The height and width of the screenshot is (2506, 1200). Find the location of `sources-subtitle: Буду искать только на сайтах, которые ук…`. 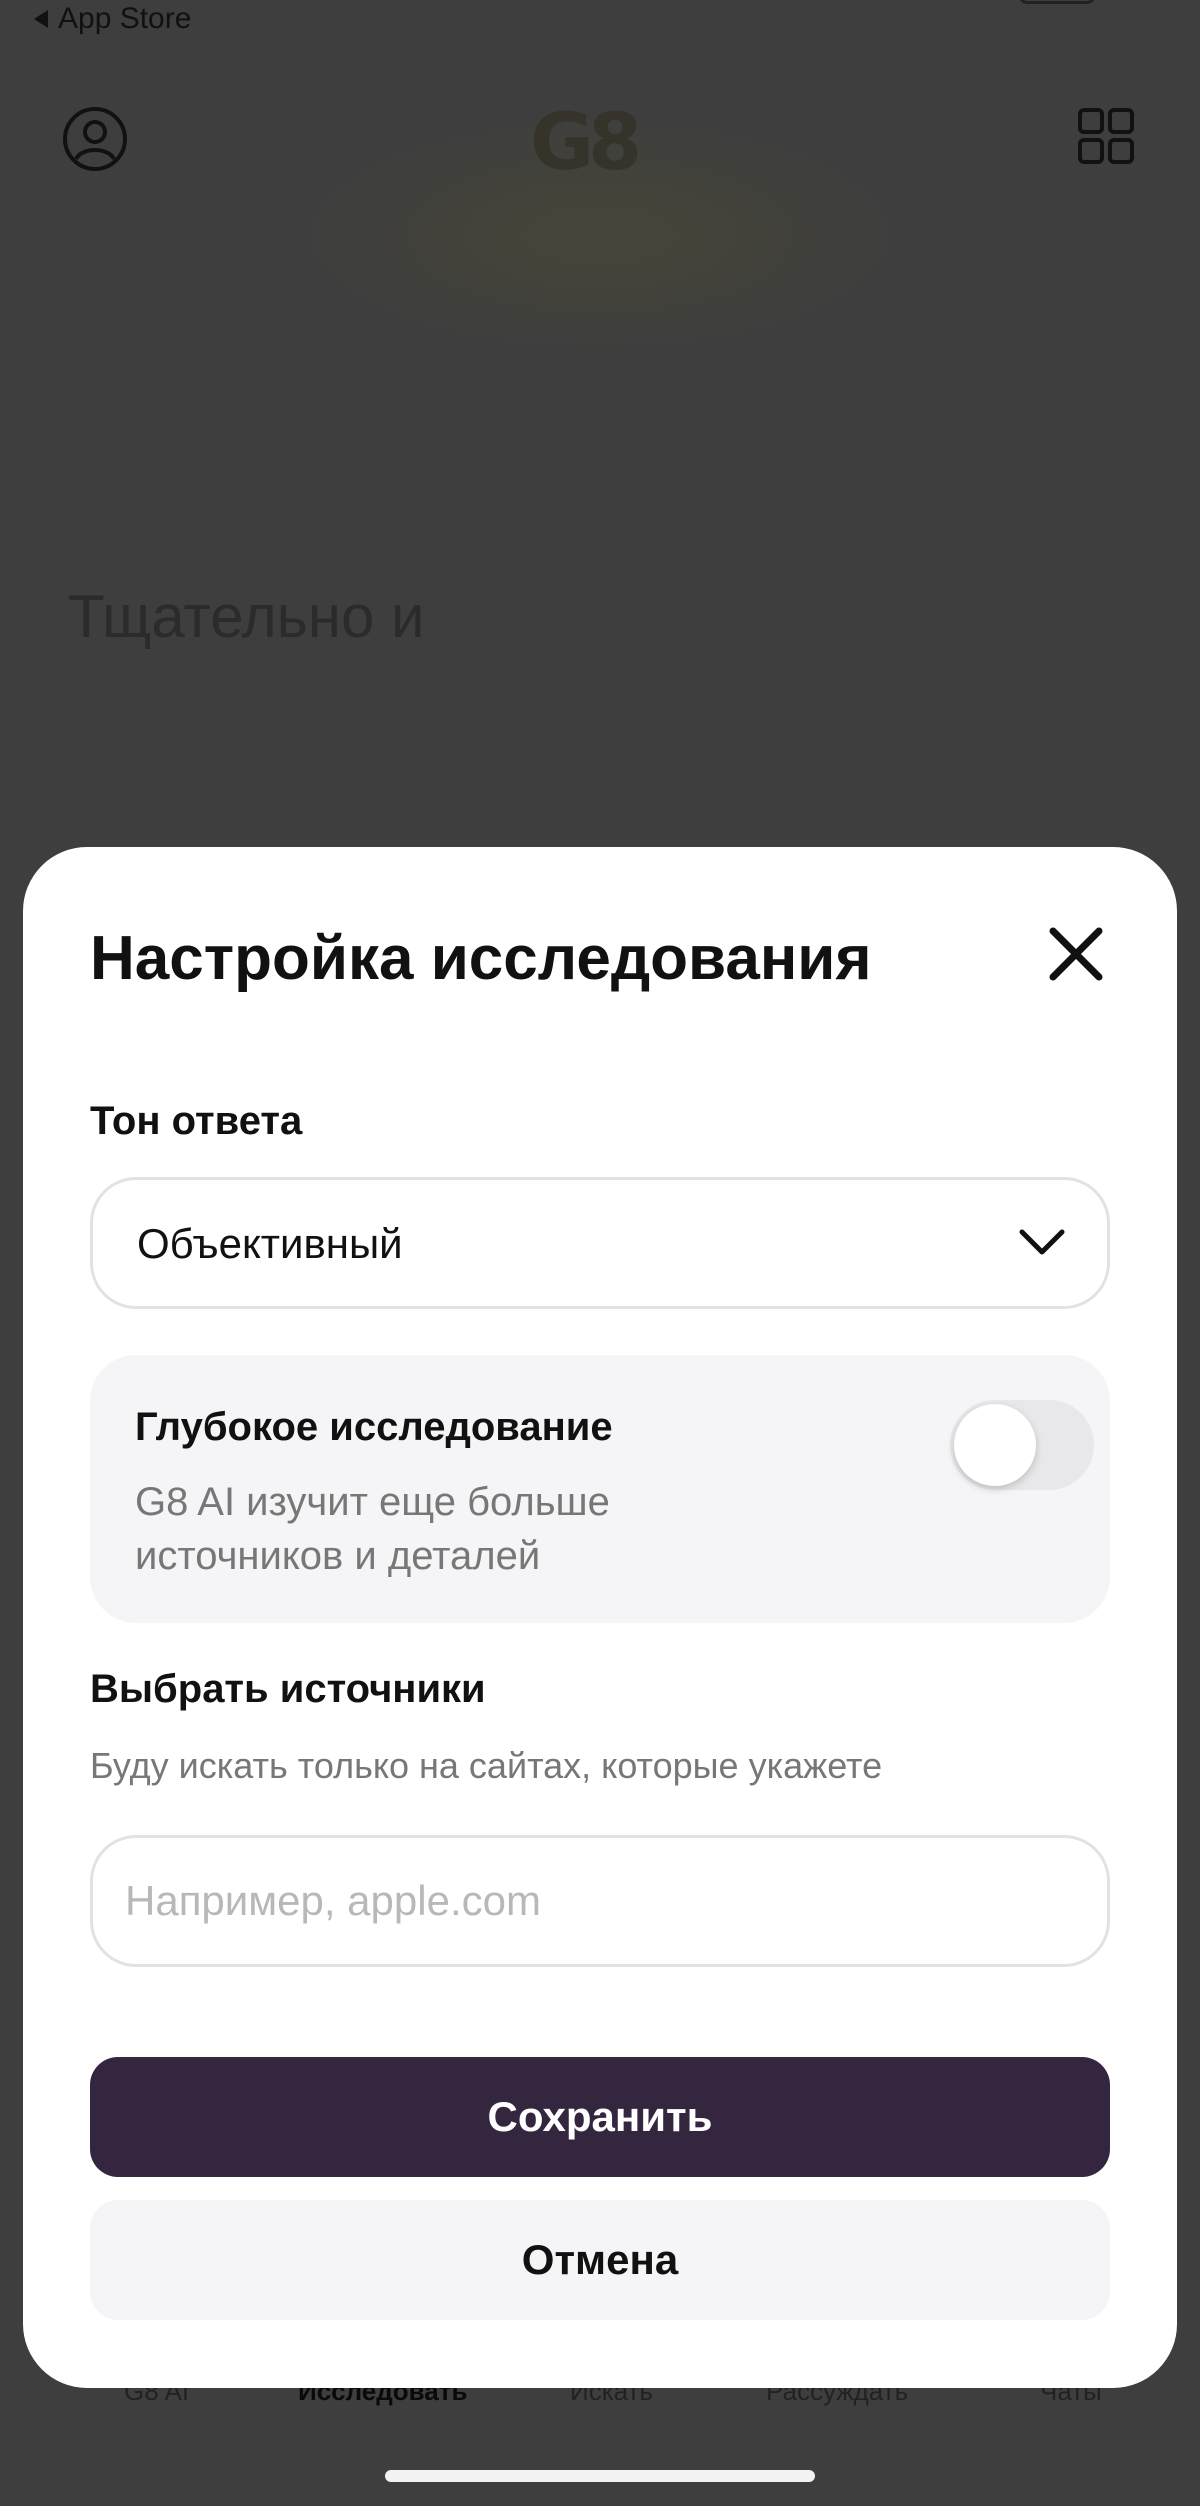

sources-subtitle: Буду искать только на сайтах, которые ук… is located at coordinates (486, 1765).